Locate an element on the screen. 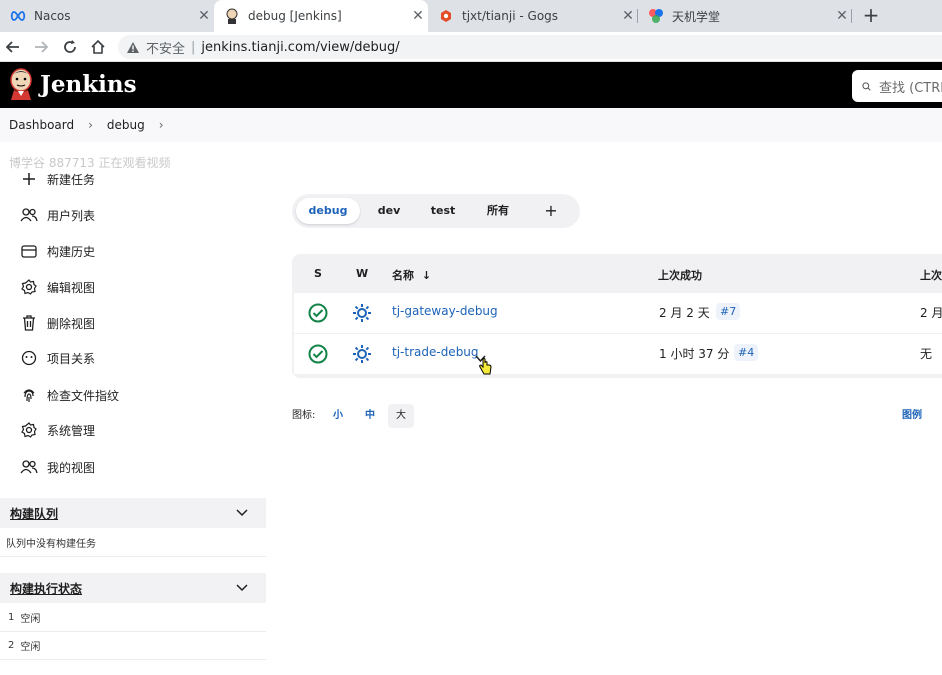 Image resolution: width=942 pixels, height=675 pixels. sidebar-item-fingerprint: 检查文件指纹 is located at coordinates (69, 395).